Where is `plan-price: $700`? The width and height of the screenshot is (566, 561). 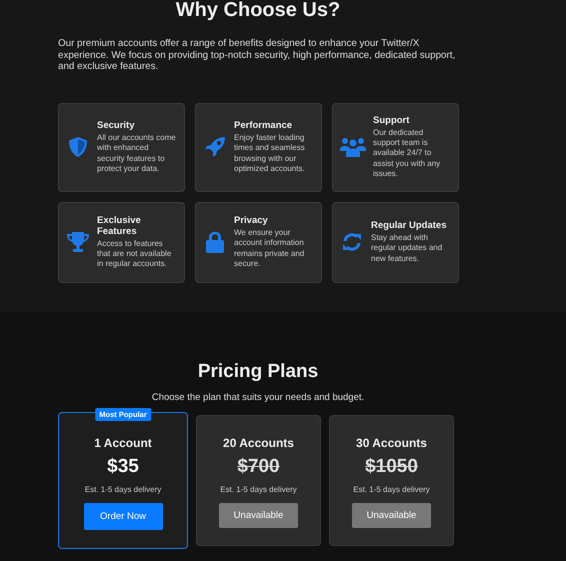 plan-price: $700 is located at coordinates (258, 467).